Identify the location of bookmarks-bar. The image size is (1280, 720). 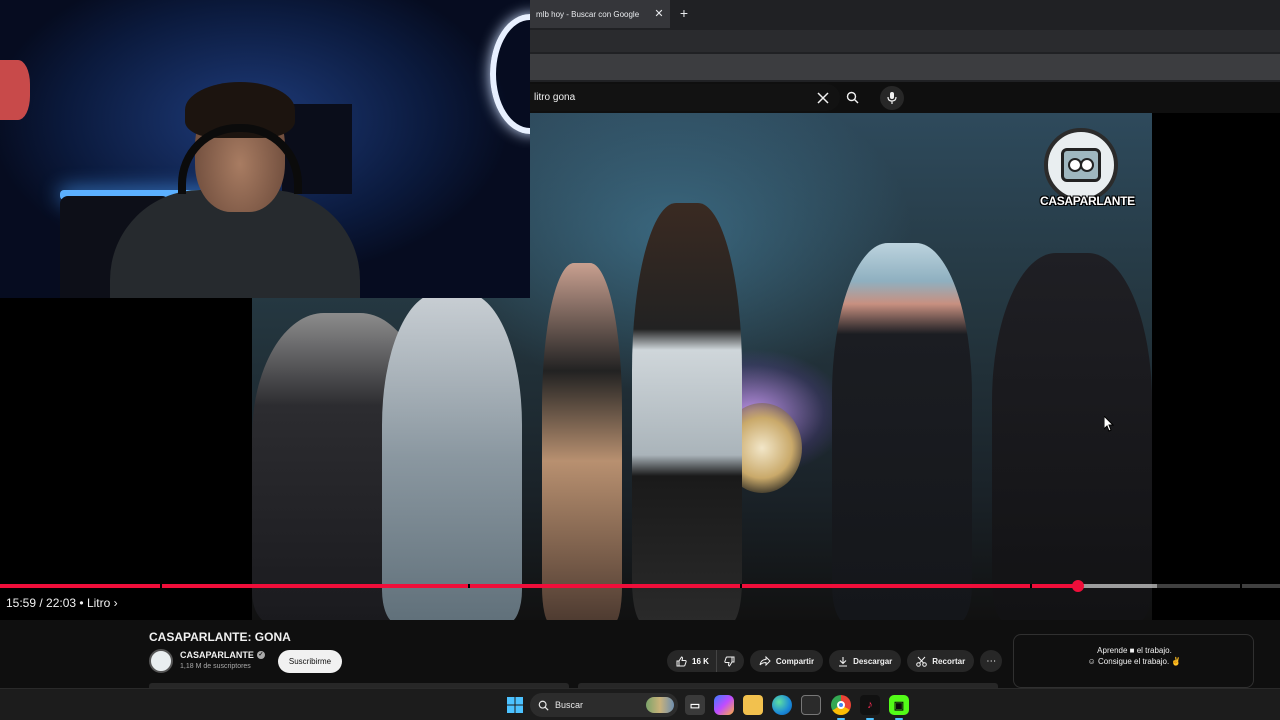
(905, 67).